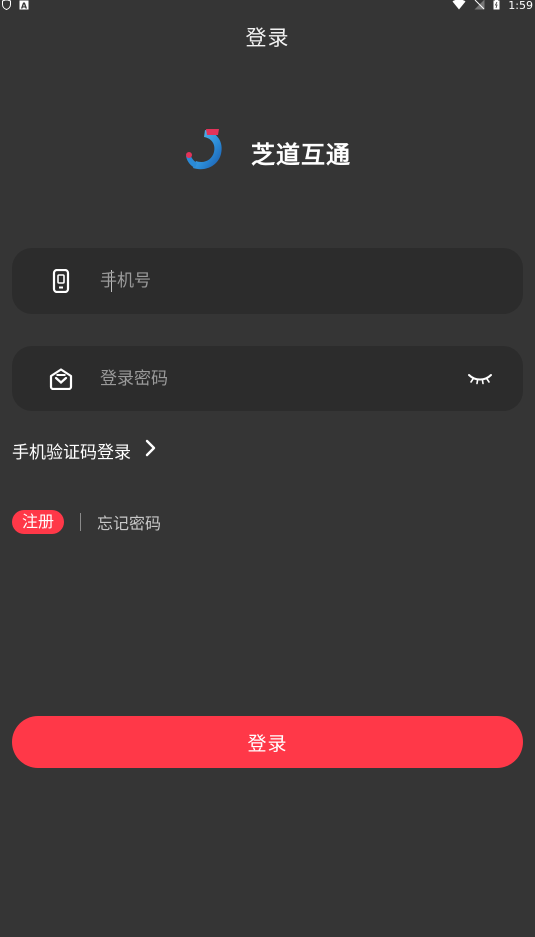 The image size is (535, 937). What do you see at coordinates (267, 7) in the screenshot?
I see `status-bar: A 1:59` at bounding box center [267, 7].